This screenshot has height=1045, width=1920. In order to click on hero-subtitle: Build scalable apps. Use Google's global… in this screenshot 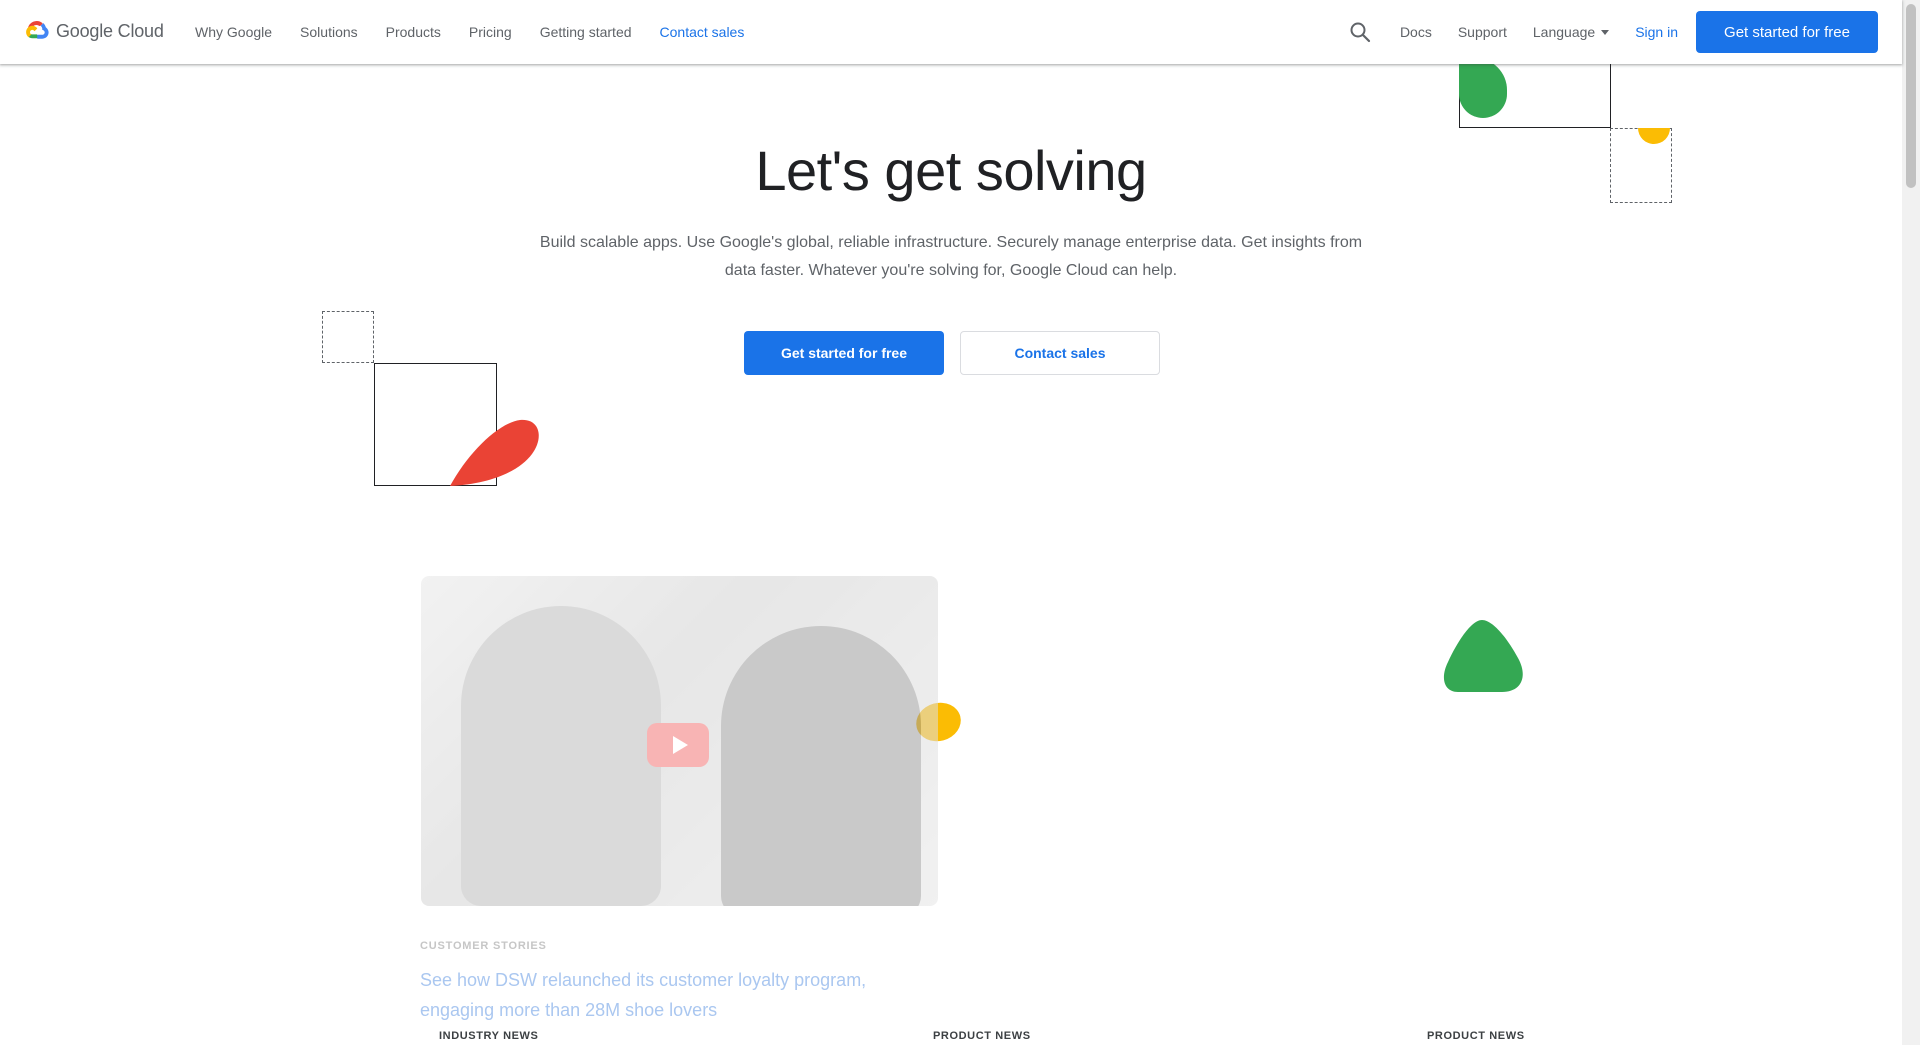, I will do `click(951, 256)`.